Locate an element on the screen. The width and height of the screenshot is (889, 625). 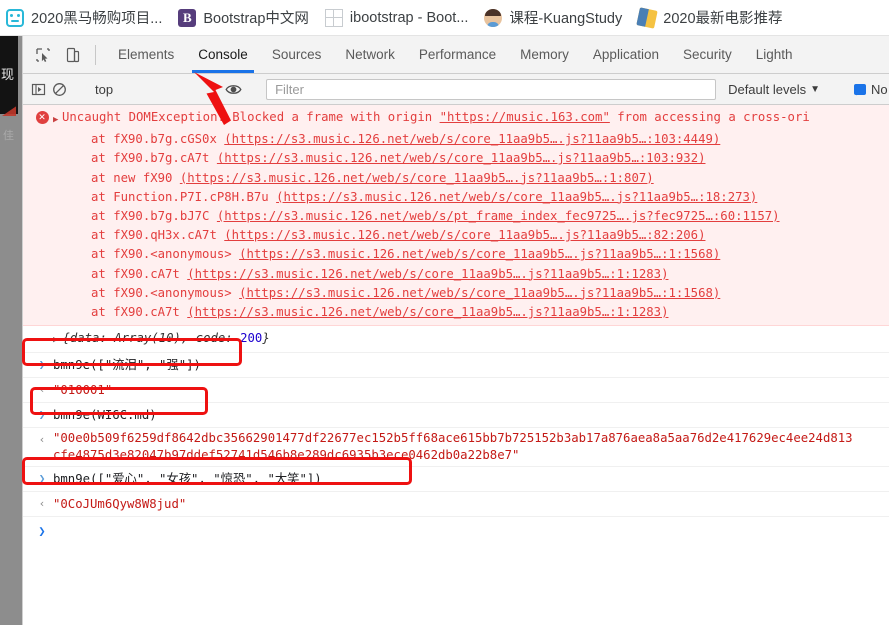
toolbar-divider is located at coordinates (95, 54).